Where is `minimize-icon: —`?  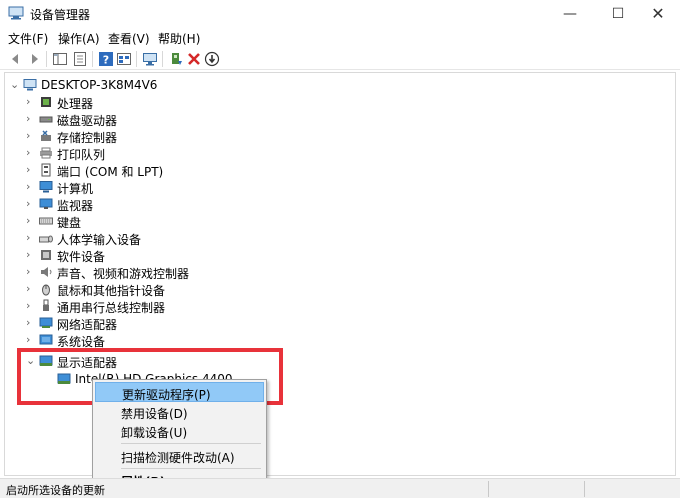 minimize-icon: — is located at coordinates (570, 14).